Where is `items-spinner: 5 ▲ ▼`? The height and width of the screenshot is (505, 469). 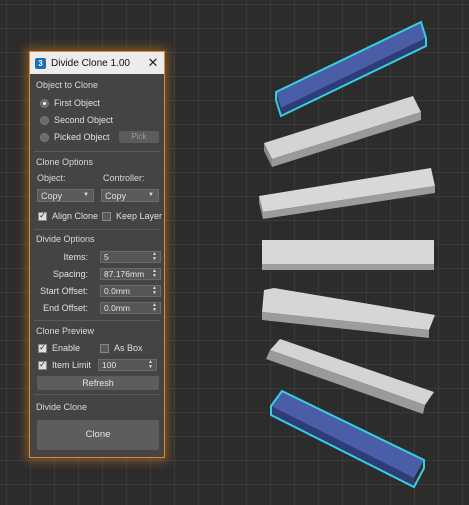 items-spinner: 5 ▲ ▼ is located at coordinates (130, 257).